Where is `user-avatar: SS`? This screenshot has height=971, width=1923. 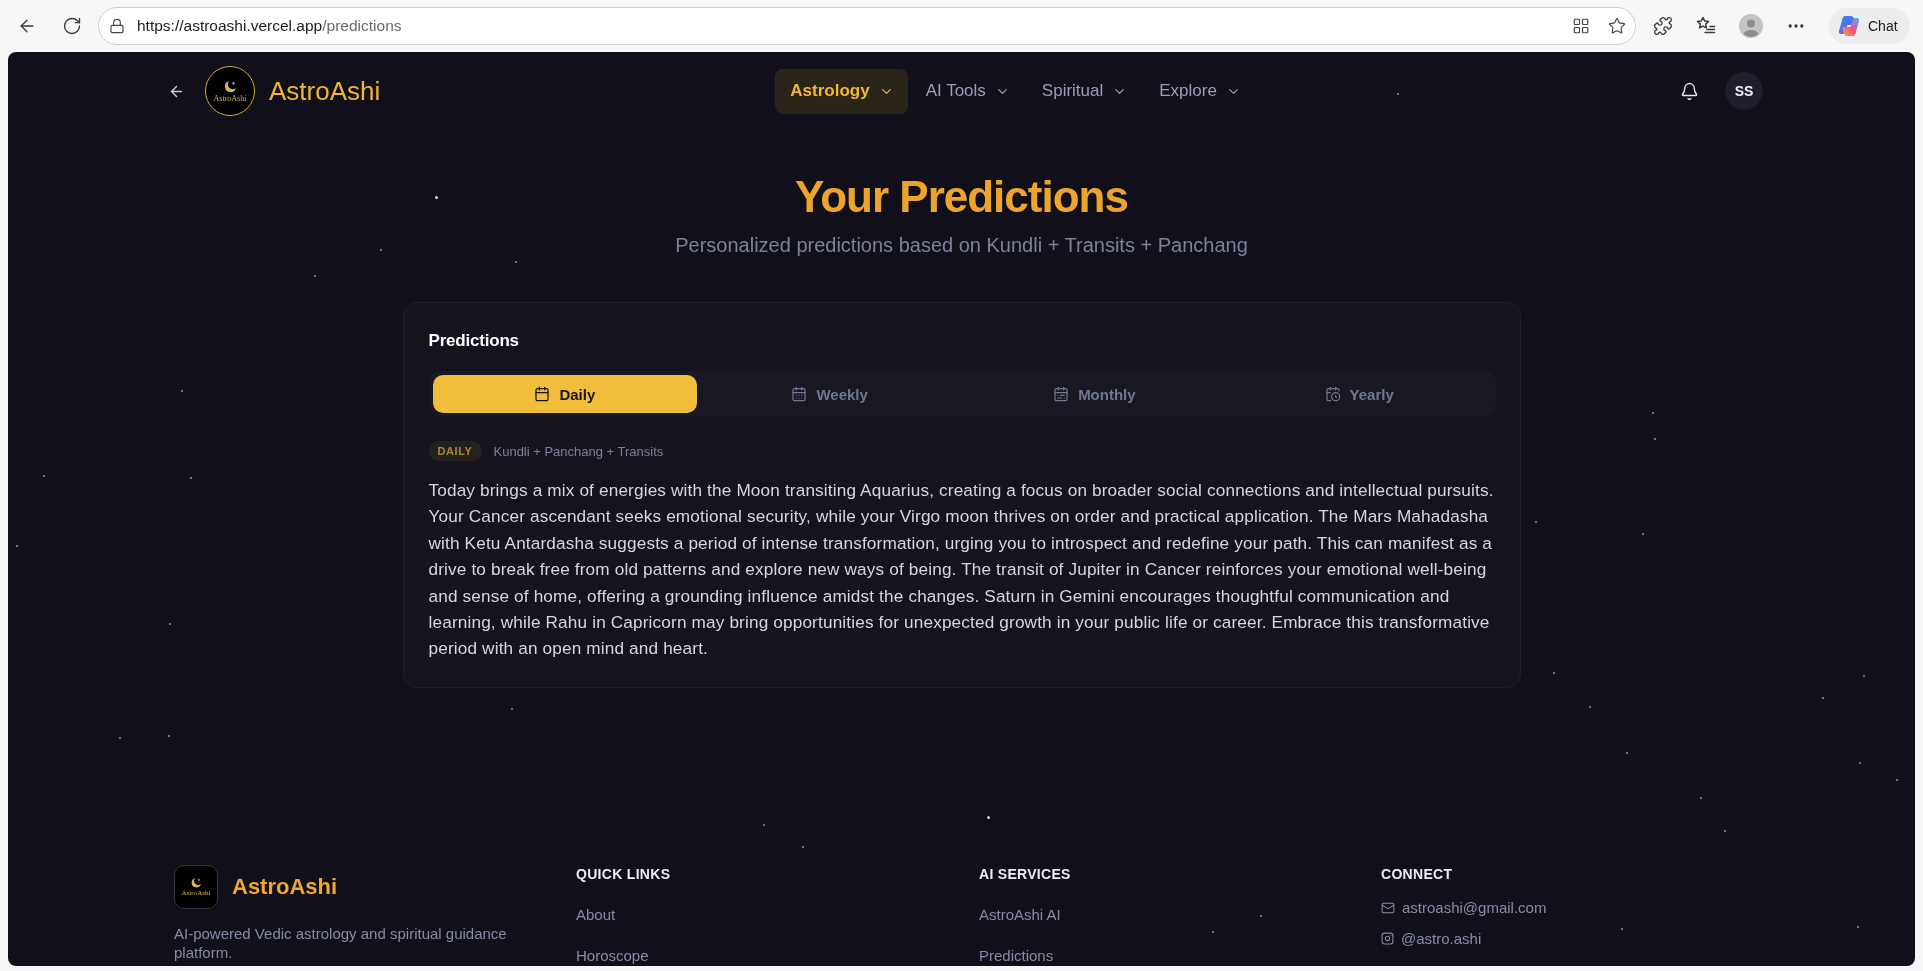
user-avatar: SS is located at coordinates (1744, 91).